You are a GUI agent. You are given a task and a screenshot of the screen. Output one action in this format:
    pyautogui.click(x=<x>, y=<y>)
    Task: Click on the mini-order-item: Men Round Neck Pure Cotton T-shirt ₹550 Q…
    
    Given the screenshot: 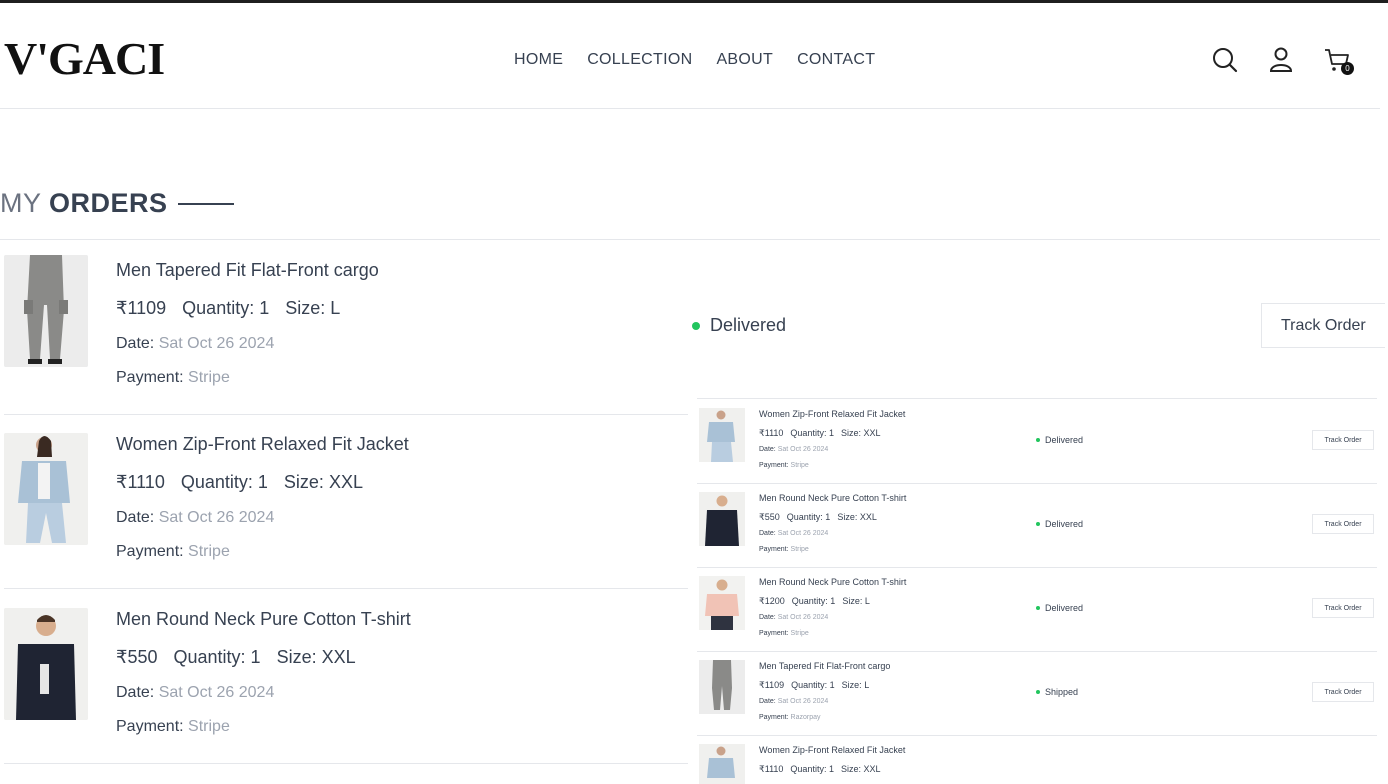 What is the action you would take?
    pyautogui.click(x=1037, y=525)
    